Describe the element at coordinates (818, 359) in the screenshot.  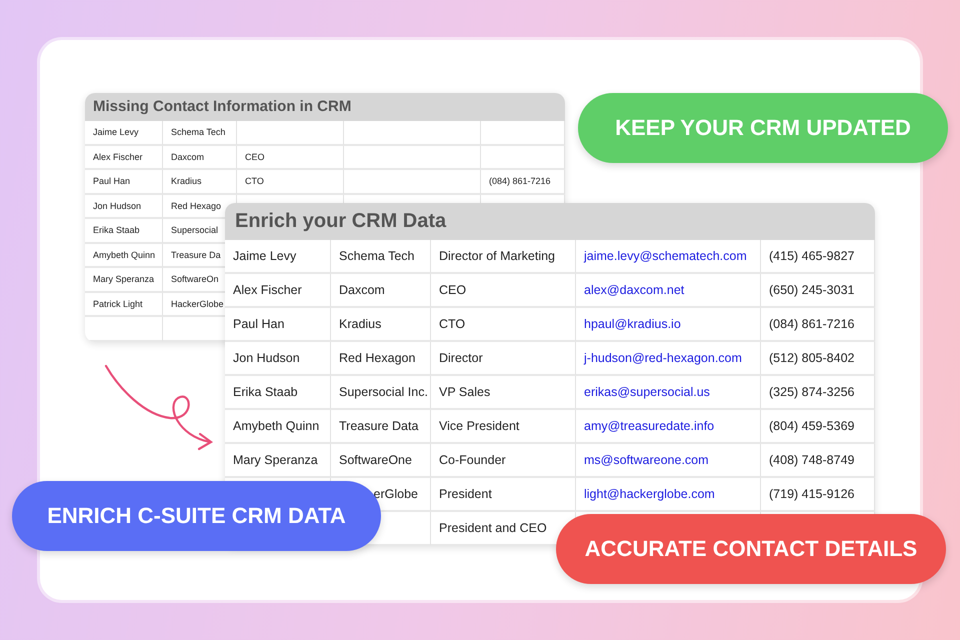
I see `table-cell: (512) 805-8402` at that location.